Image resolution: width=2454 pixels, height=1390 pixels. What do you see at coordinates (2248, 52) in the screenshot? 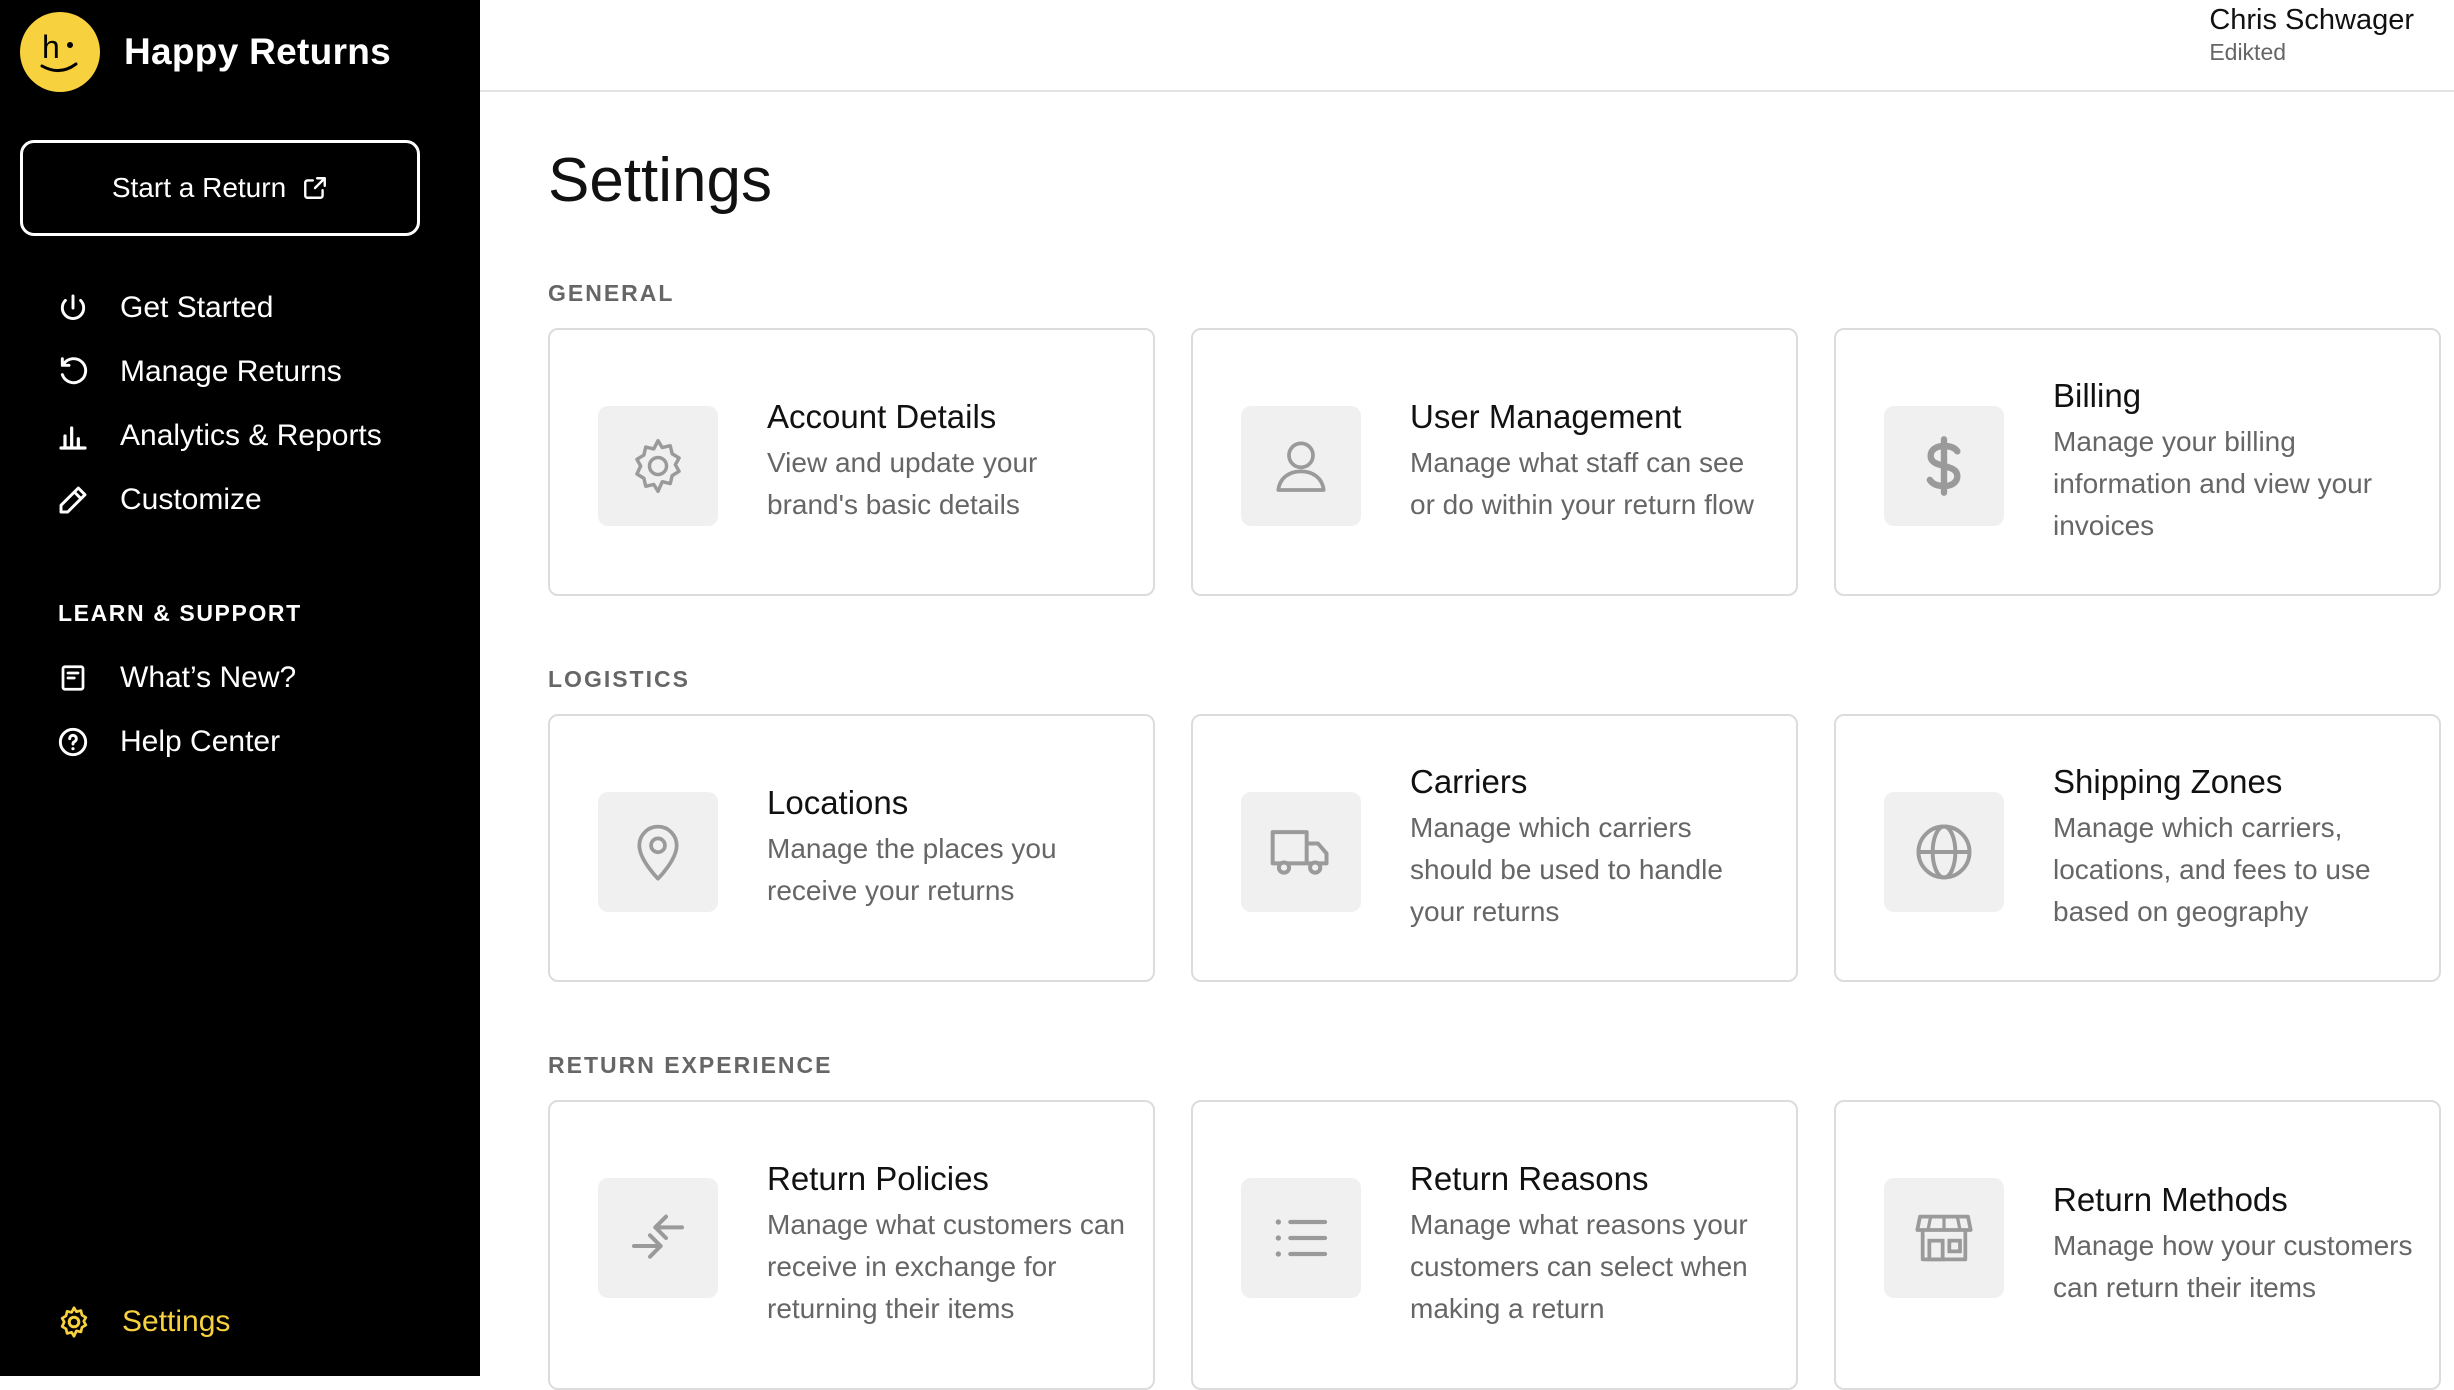
I see `organization-name: Edikted` at bounding box center [2248, 52].